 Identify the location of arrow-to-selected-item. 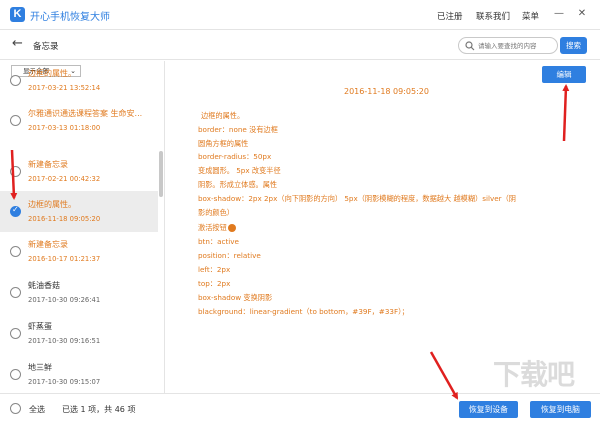
(14, 174).